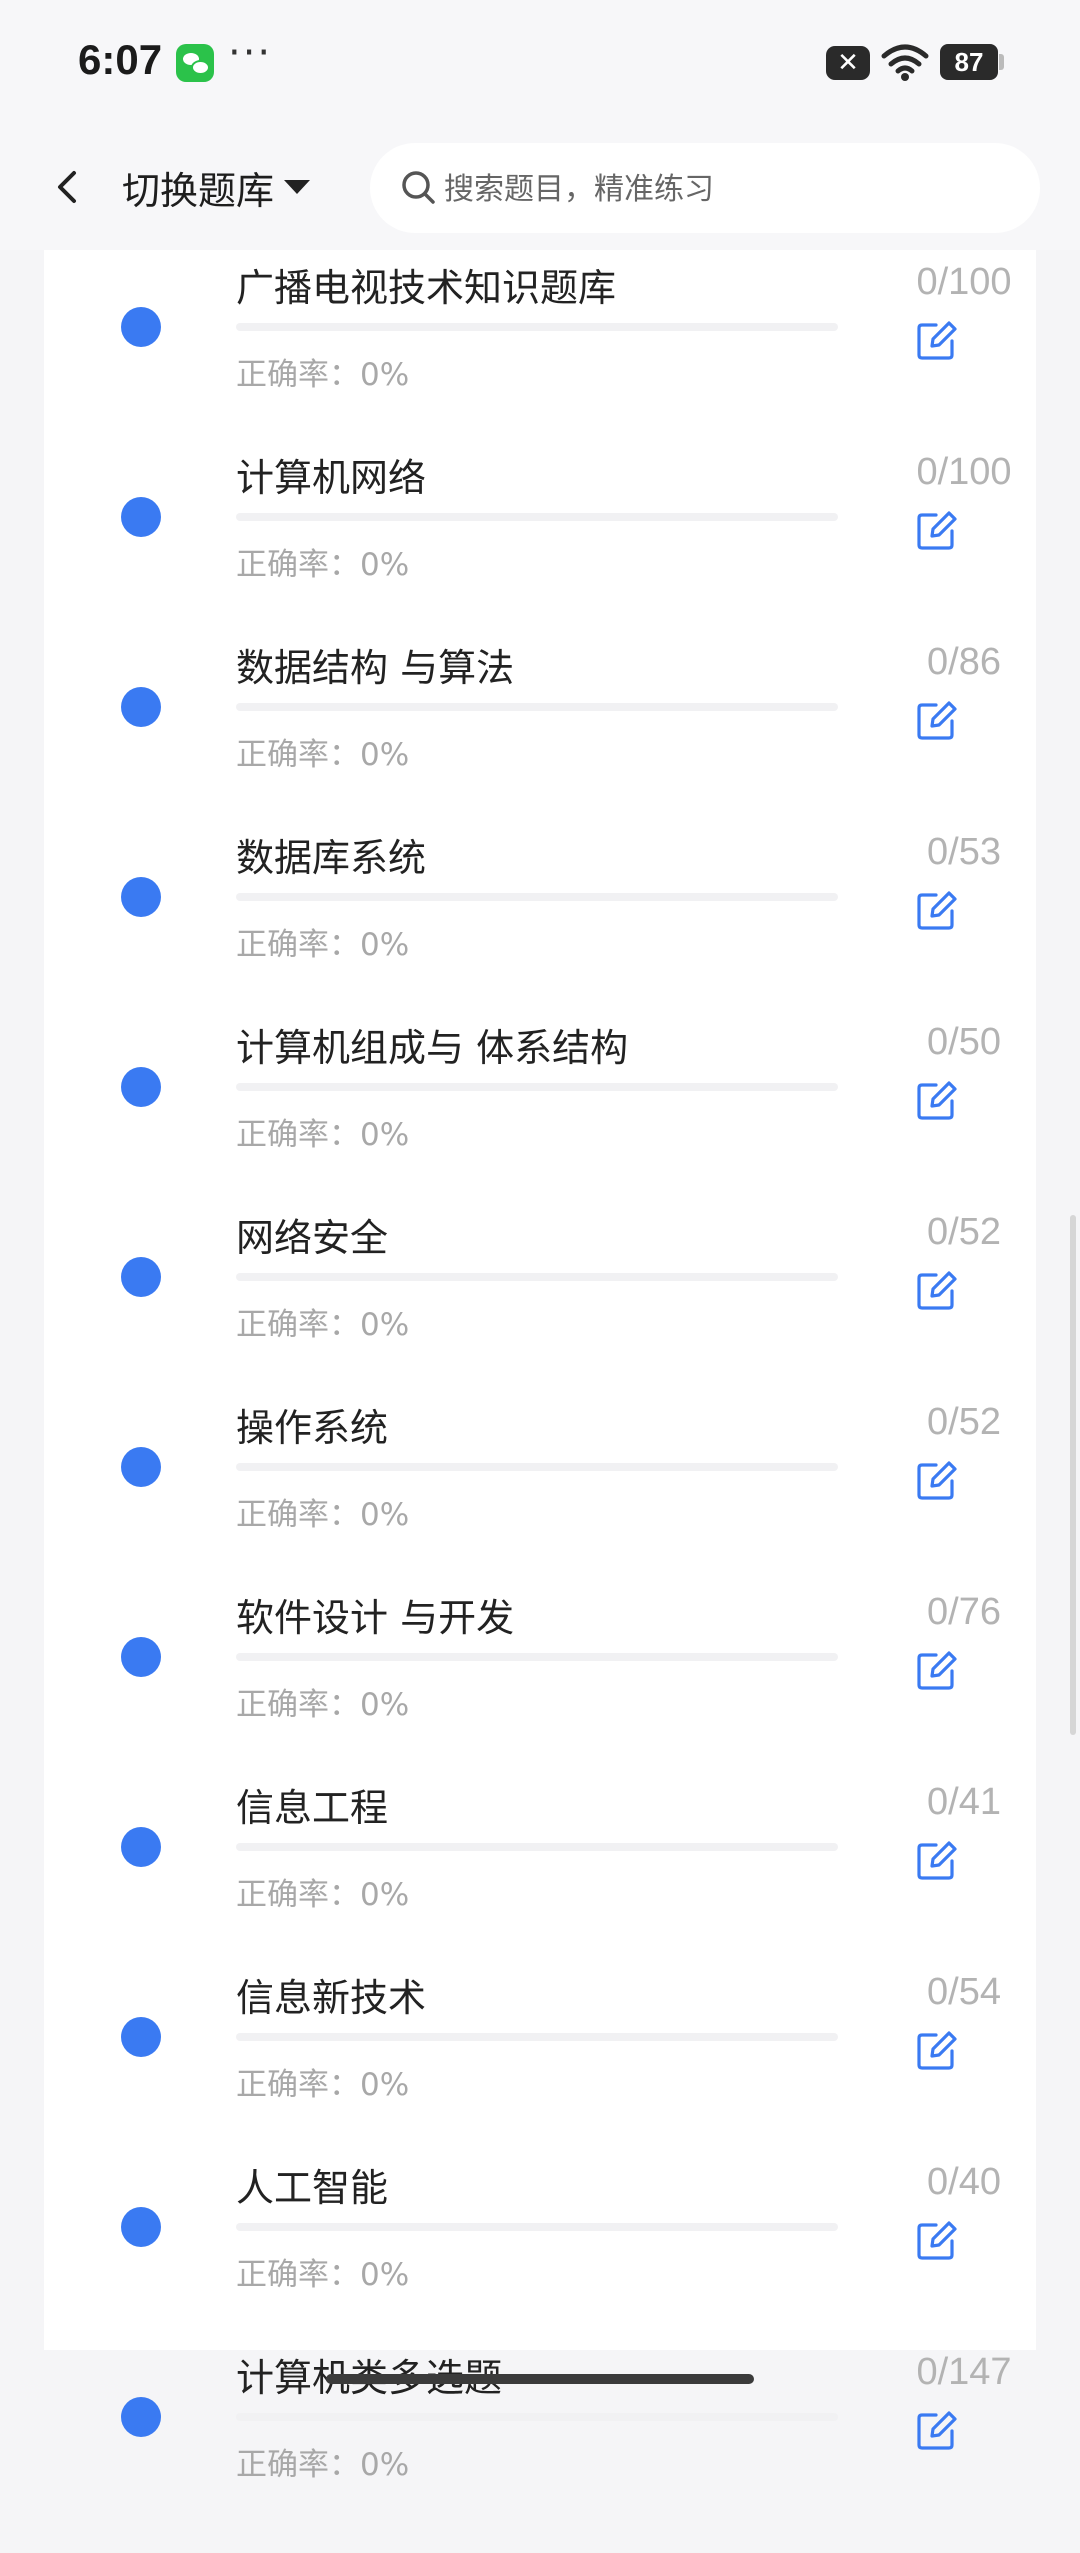 The width and height of the screenshot is (1080, 2553). I want to click on list-item: 计算机组成与 体系结构 正确率：0% 0/50, so click(540, 1122).